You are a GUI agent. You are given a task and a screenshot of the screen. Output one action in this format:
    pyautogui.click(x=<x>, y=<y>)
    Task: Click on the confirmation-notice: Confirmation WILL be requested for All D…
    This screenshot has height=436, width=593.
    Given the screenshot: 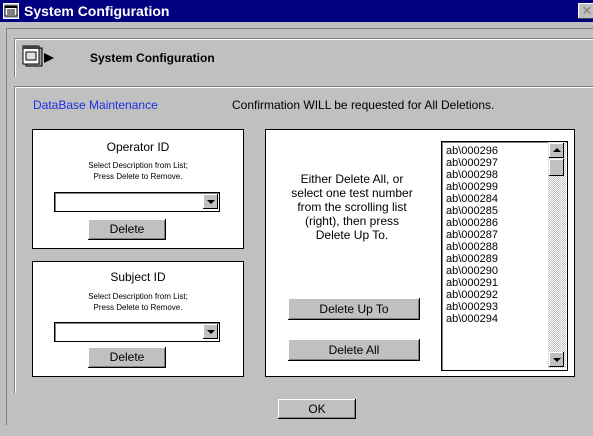 What is the action you would take?
    pyautogui.click(x=363, y=105)
    